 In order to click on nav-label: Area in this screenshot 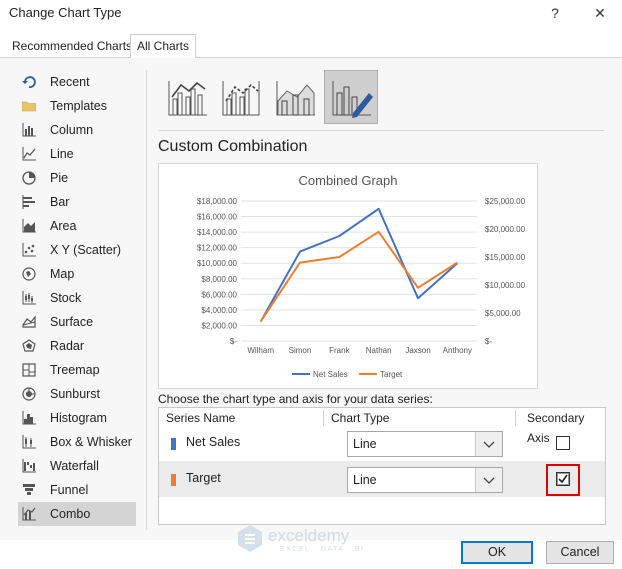, I will do `click(63, 226)`.